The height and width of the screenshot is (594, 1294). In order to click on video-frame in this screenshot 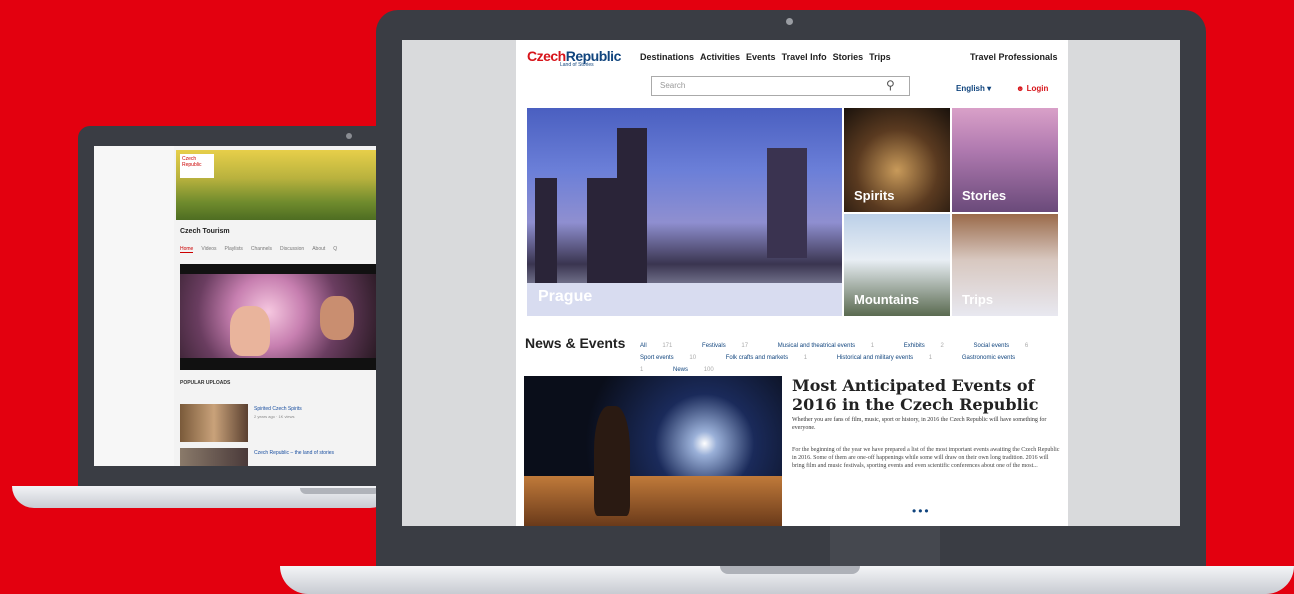, I will do `click(278, 316)`.